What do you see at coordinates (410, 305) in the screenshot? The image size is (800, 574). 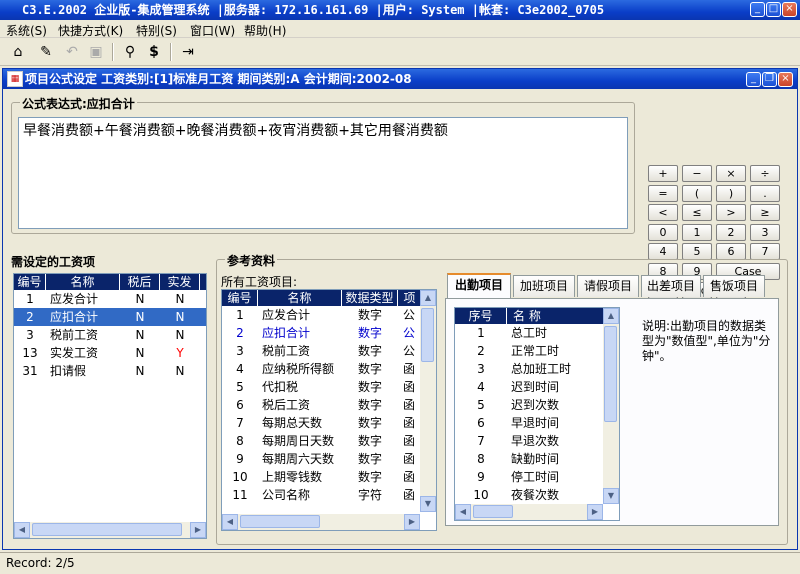 I see `col-item: 项目` at bounding box center [410, 305].